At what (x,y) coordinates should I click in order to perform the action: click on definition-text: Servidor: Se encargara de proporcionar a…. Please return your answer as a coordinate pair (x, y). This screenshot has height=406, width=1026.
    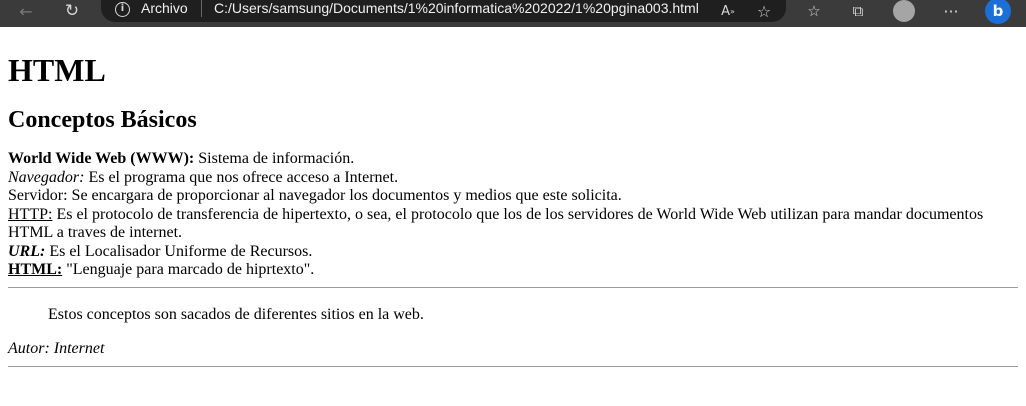
    Looking at the image, I should click on (315, 195).